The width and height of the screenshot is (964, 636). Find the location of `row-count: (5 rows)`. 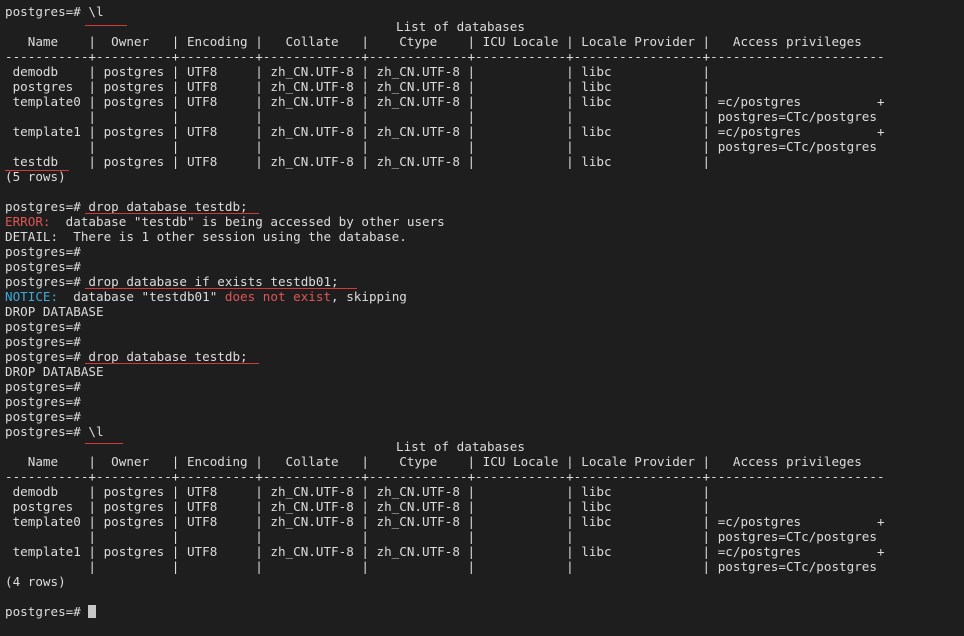

row-count: (5 rows) is located at coordinates (35, 176).